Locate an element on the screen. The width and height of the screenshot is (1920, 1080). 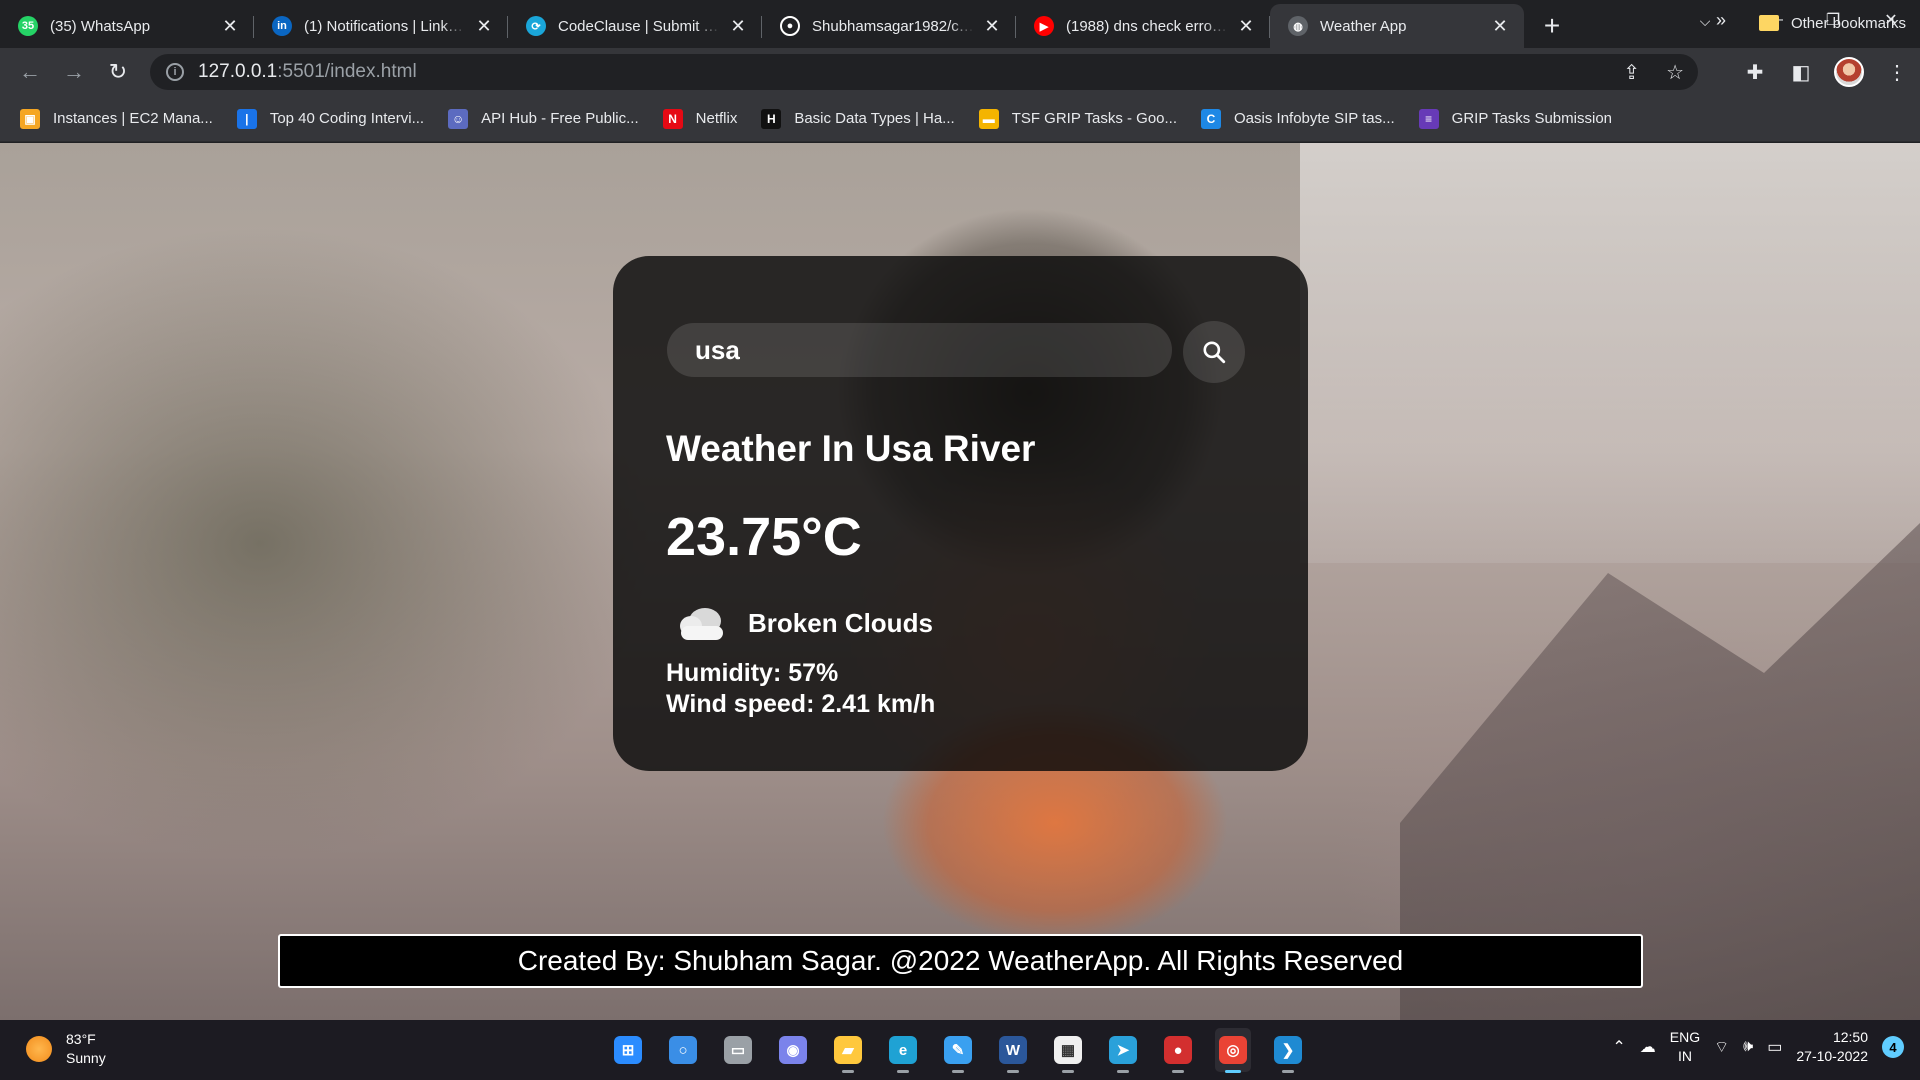
task-view-icon: ▭ is located at coordinates (738, 1050).